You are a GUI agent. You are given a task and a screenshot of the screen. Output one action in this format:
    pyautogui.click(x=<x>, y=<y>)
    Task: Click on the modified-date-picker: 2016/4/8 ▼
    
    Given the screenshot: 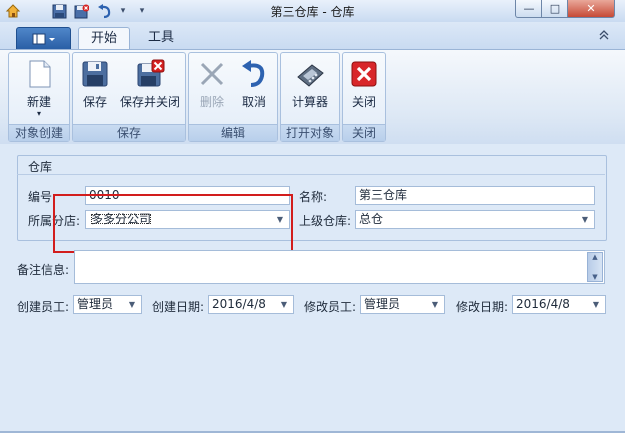 What is the action you would take?
    pyautogui.click(x=559, y=304)
    